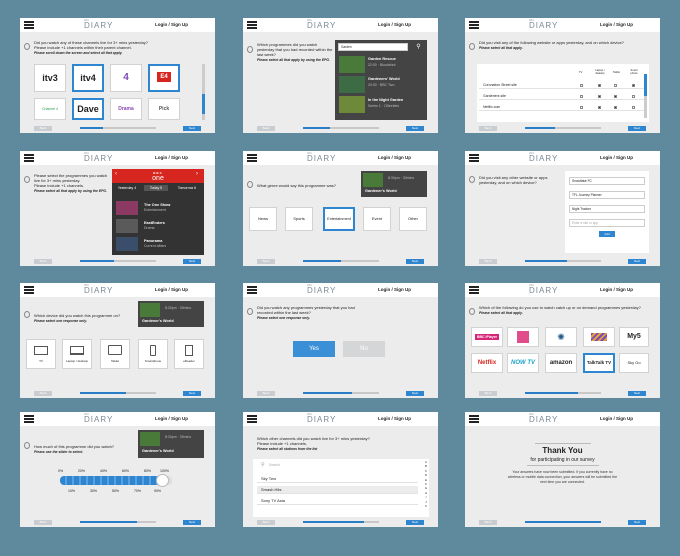 The height and width of the screenshot is (556, 680). Describe the element at coordinates (607, 181) in the screenshot. I see `site-field: Snowflake FC` at that location.